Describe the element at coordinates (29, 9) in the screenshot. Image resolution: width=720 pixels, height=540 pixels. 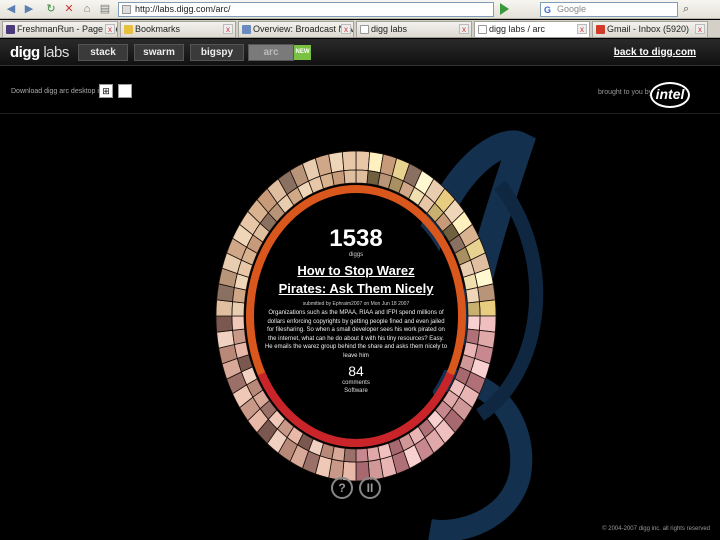
I see `forward-icon: ▶` at that location.